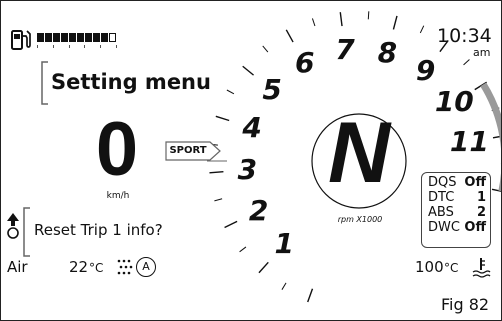  I want to click on status-value: 2, so click(481, 212).